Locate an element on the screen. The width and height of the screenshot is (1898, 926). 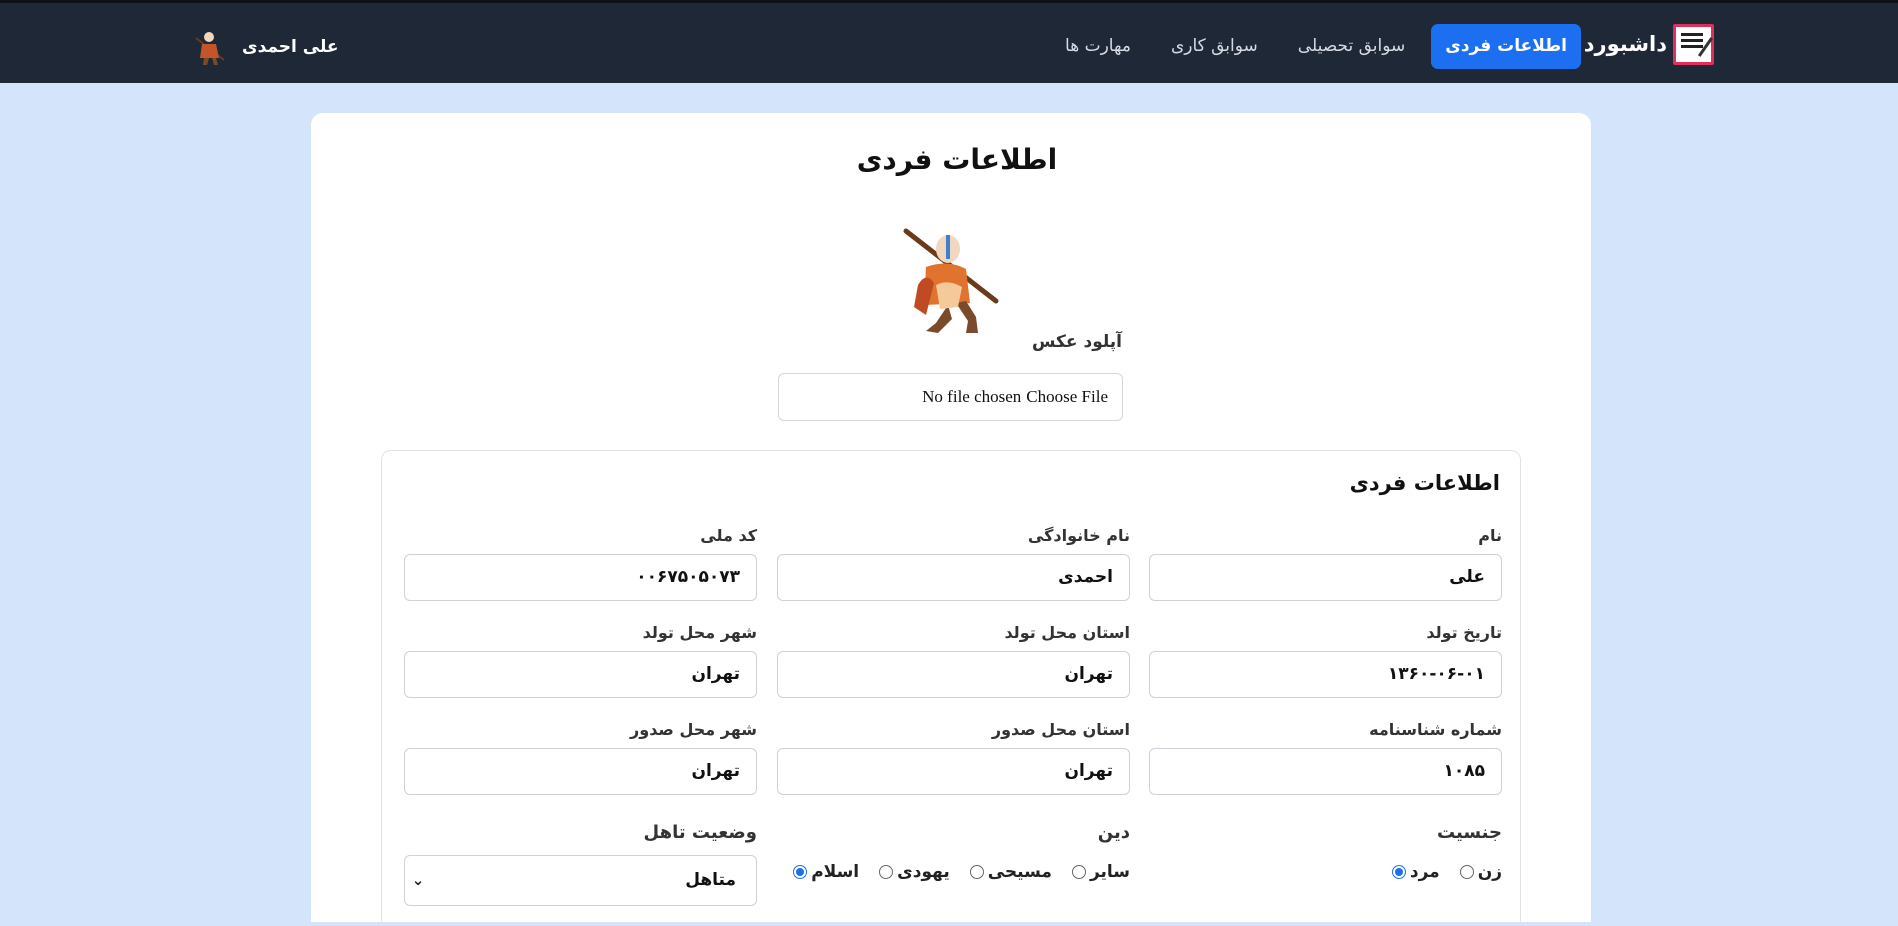
issue-city-label: شهر محل صدور is located at coordinates (693, 729).